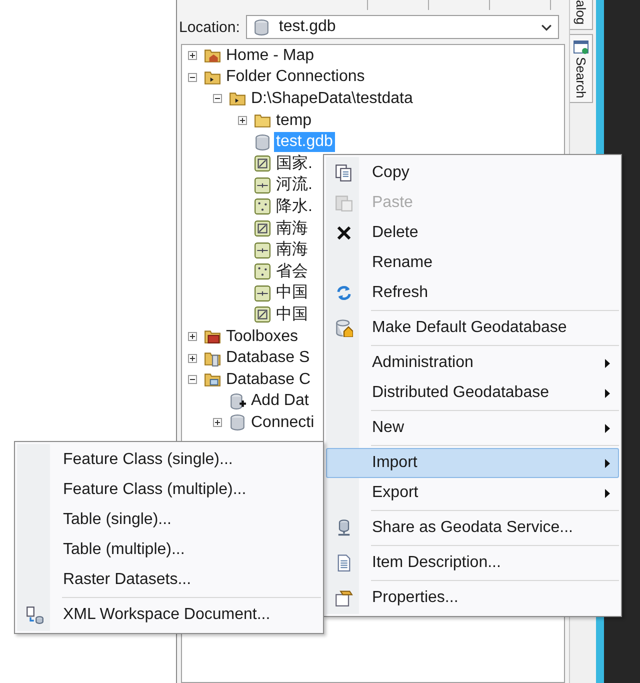 The height and width of the screenshot is (683, 640). Describe the element at coordinates (295, 77) in the screenshot. I see `tree-item: Folder Connections` at that location.